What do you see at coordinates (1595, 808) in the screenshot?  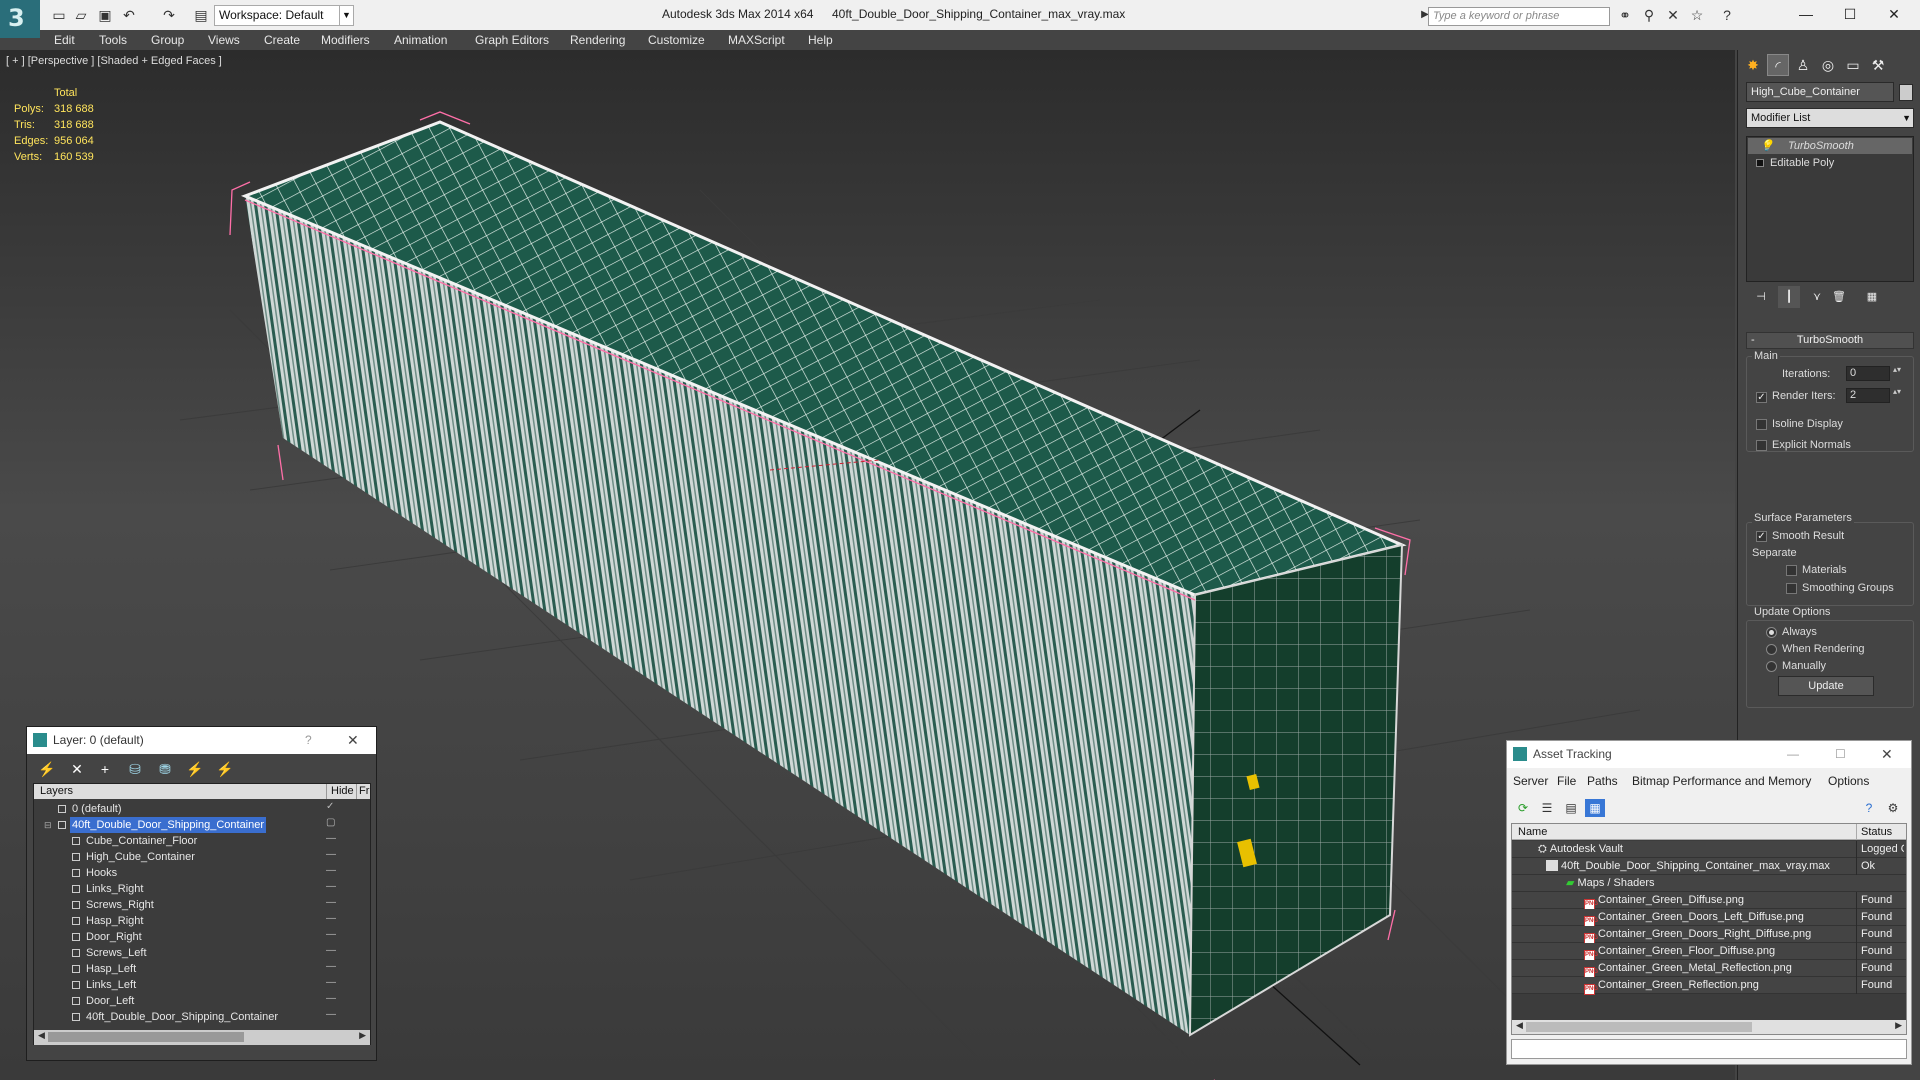 I see `table-view-icon: ▦` at bounding box center [1595, 808].